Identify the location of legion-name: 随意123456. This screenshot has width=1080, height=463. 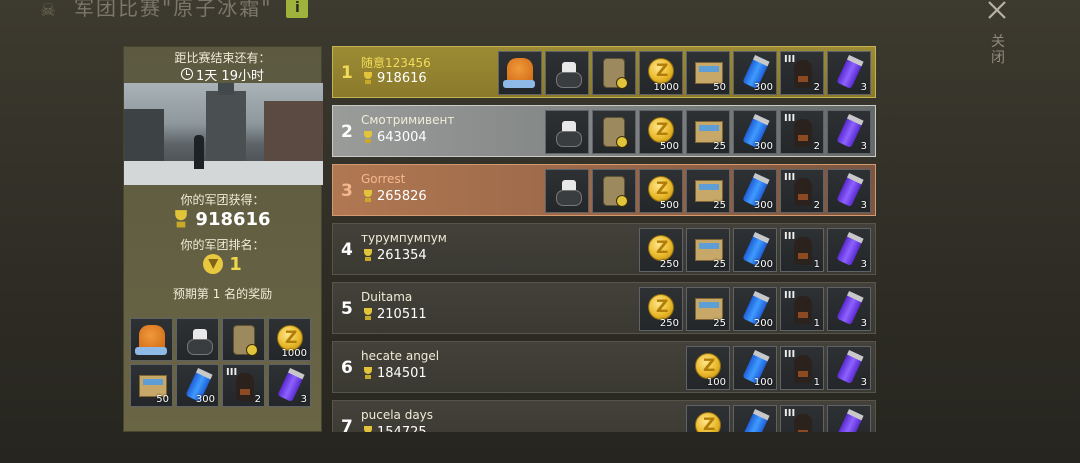
(396, 63).